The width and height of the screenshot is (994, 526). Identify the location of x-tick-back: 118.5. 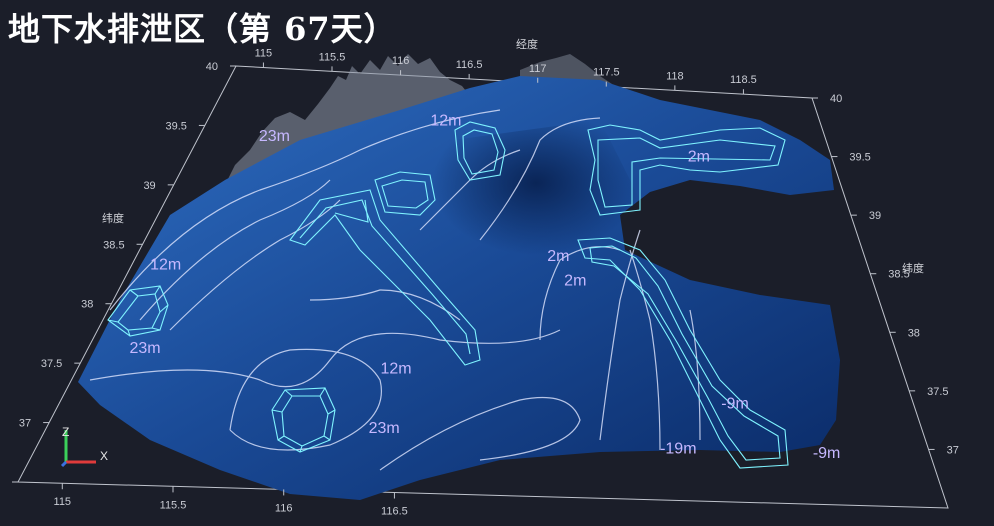
(743, 80).